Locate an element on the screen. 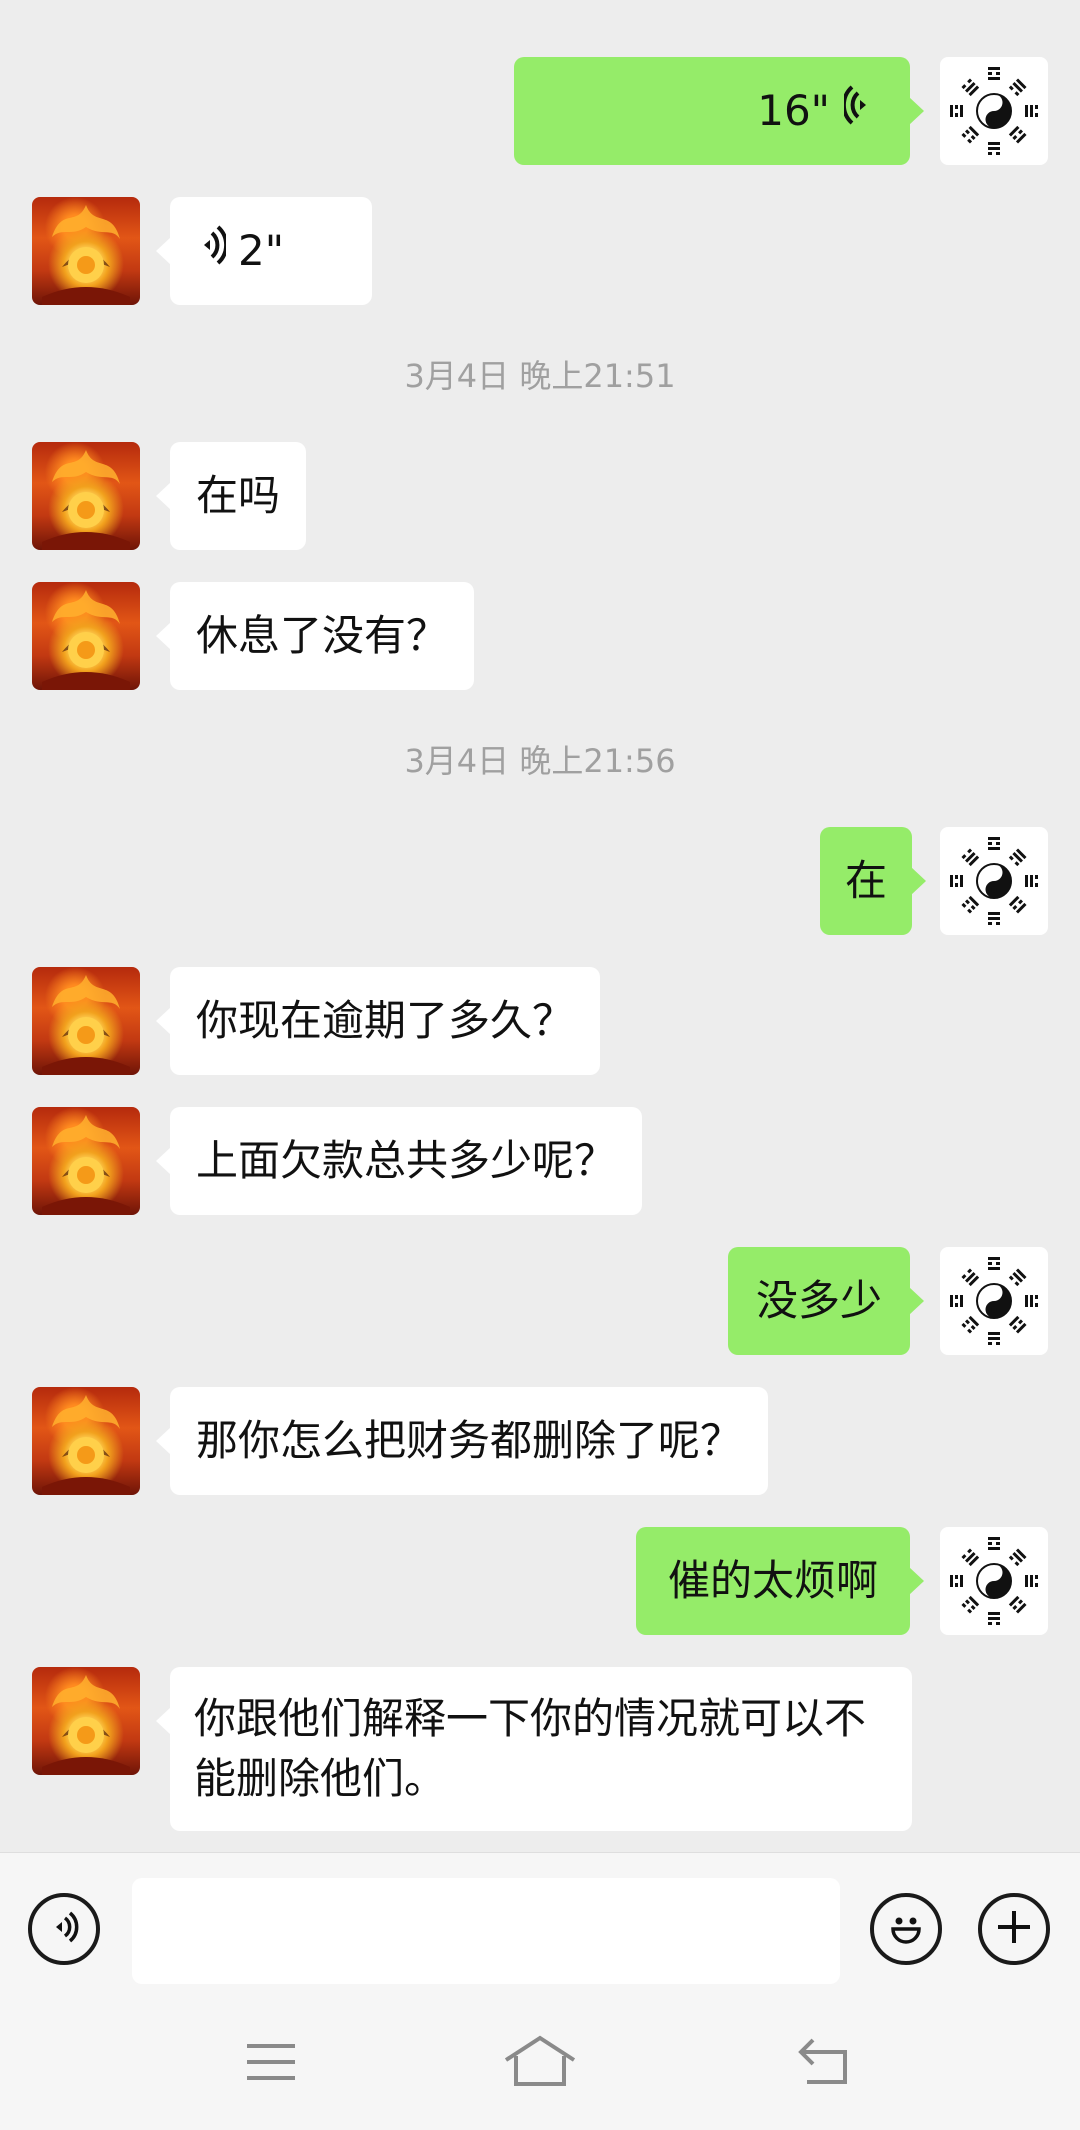 The image size is (1080, 2130). voice-input-button is located at coordinates (64, 1929).